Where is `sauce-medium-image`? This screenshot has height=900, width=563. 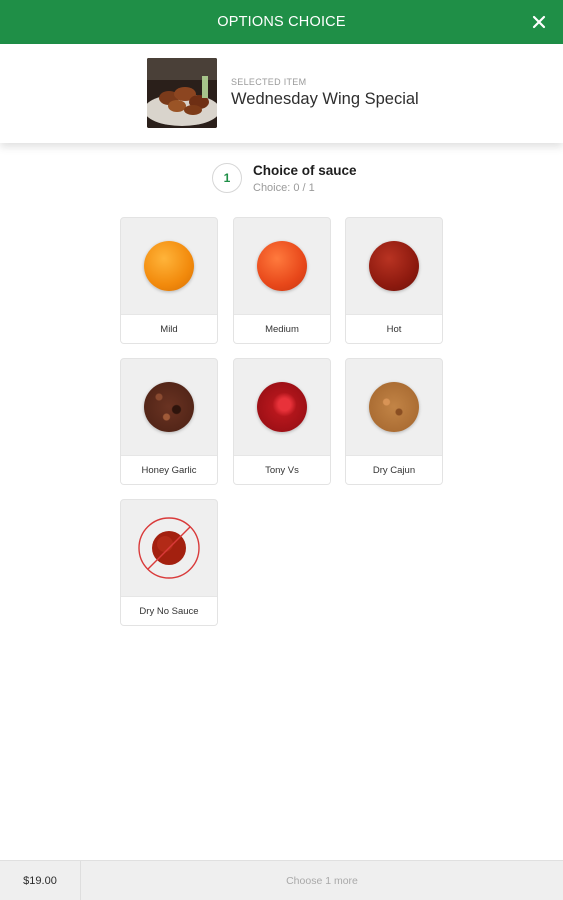
sauce-medium-image is located at coordinates (282, 266).